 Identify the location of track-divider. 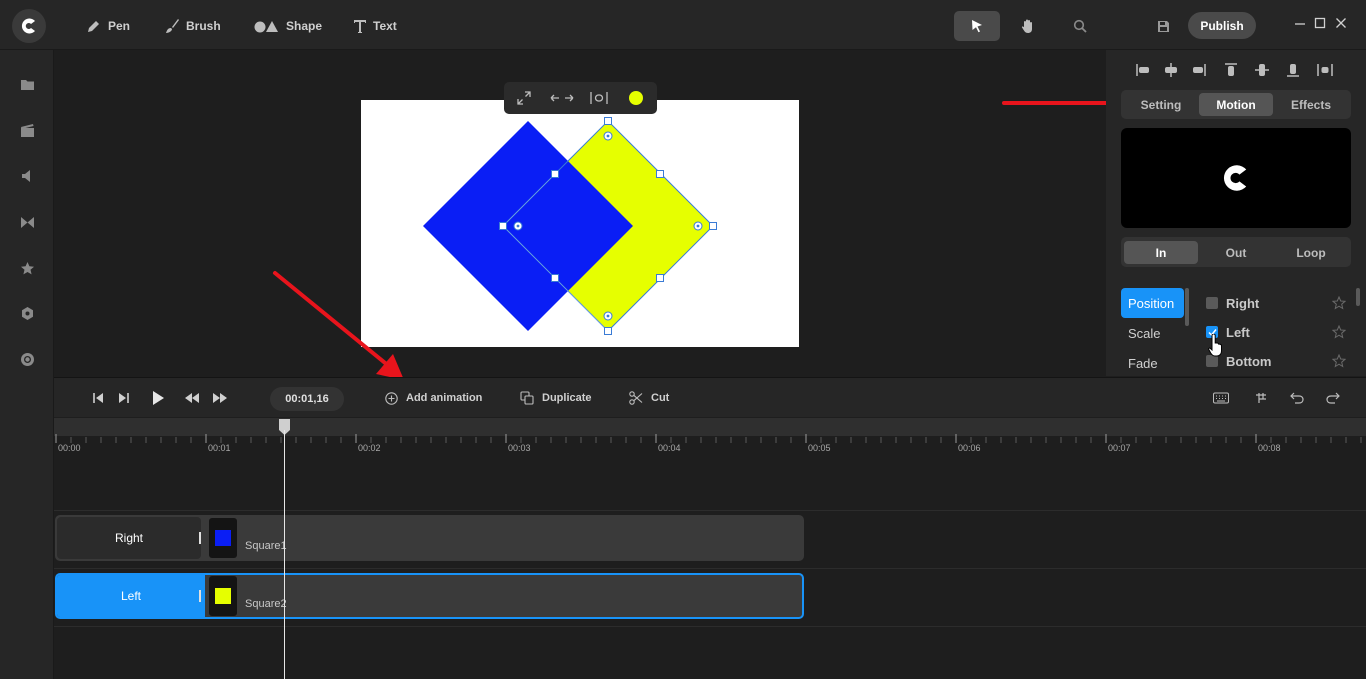
(710, 626).